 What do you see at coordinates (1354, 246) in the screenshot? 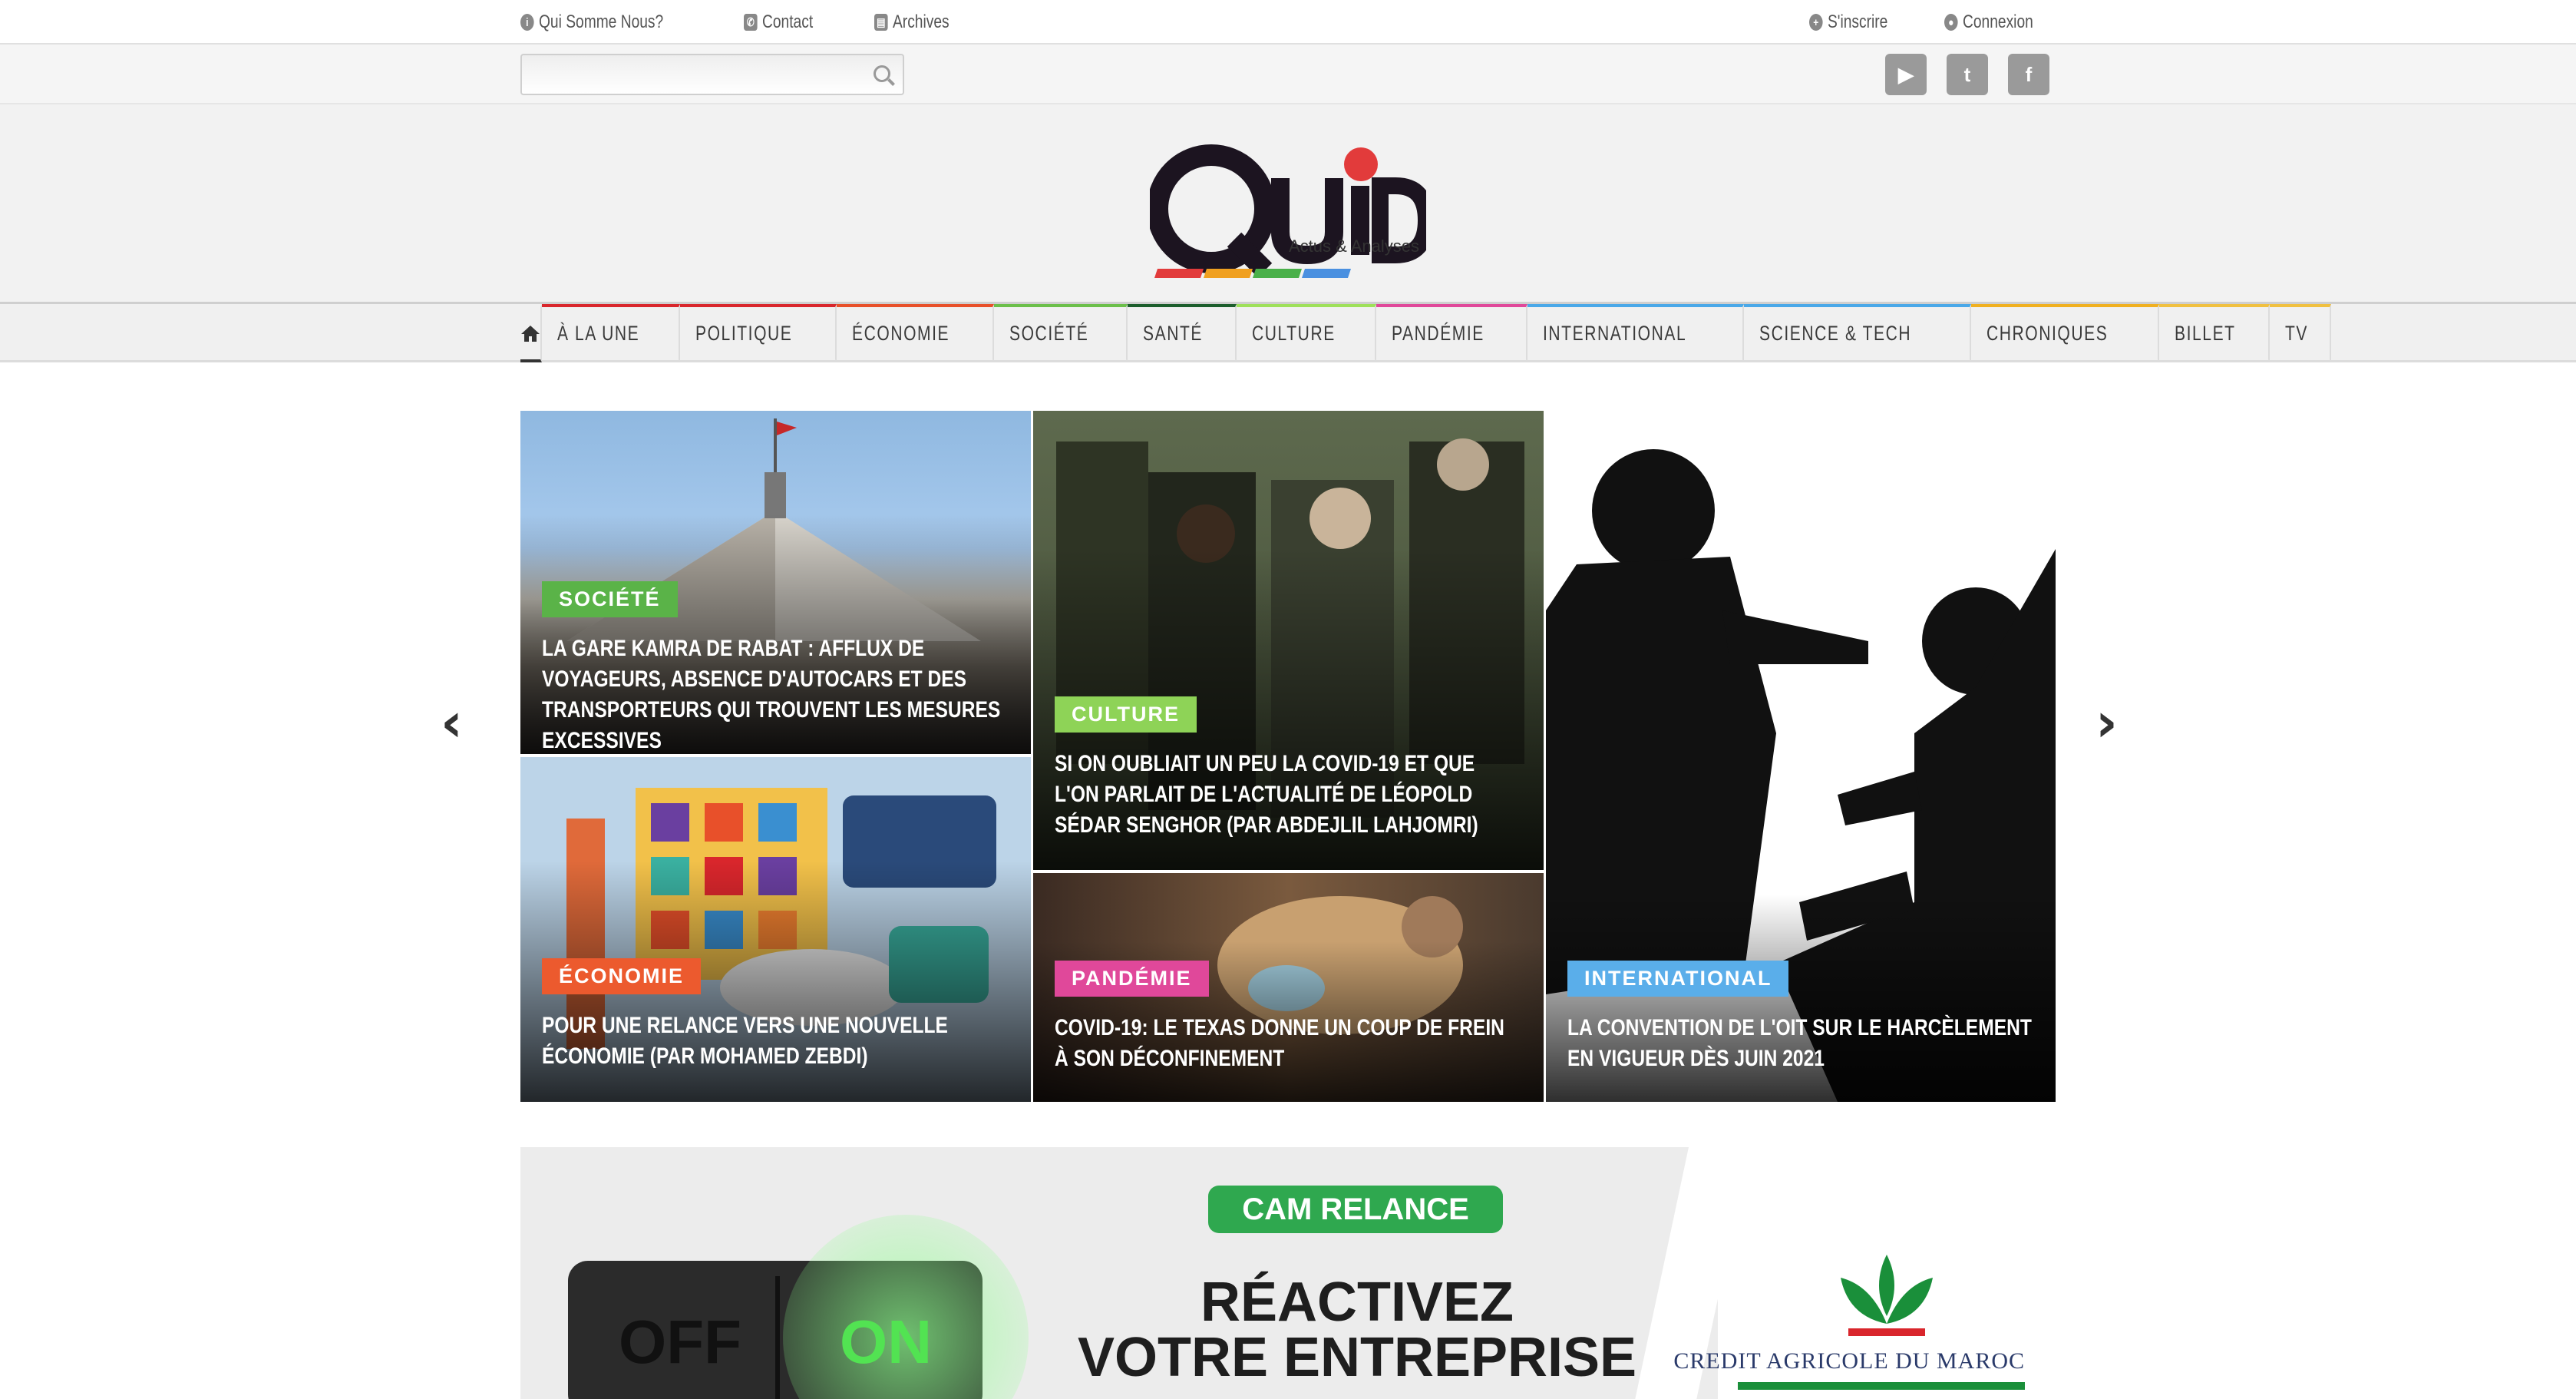
I see `logo-tagline: Actus & Analyses` at bounding box center [1354, 246].